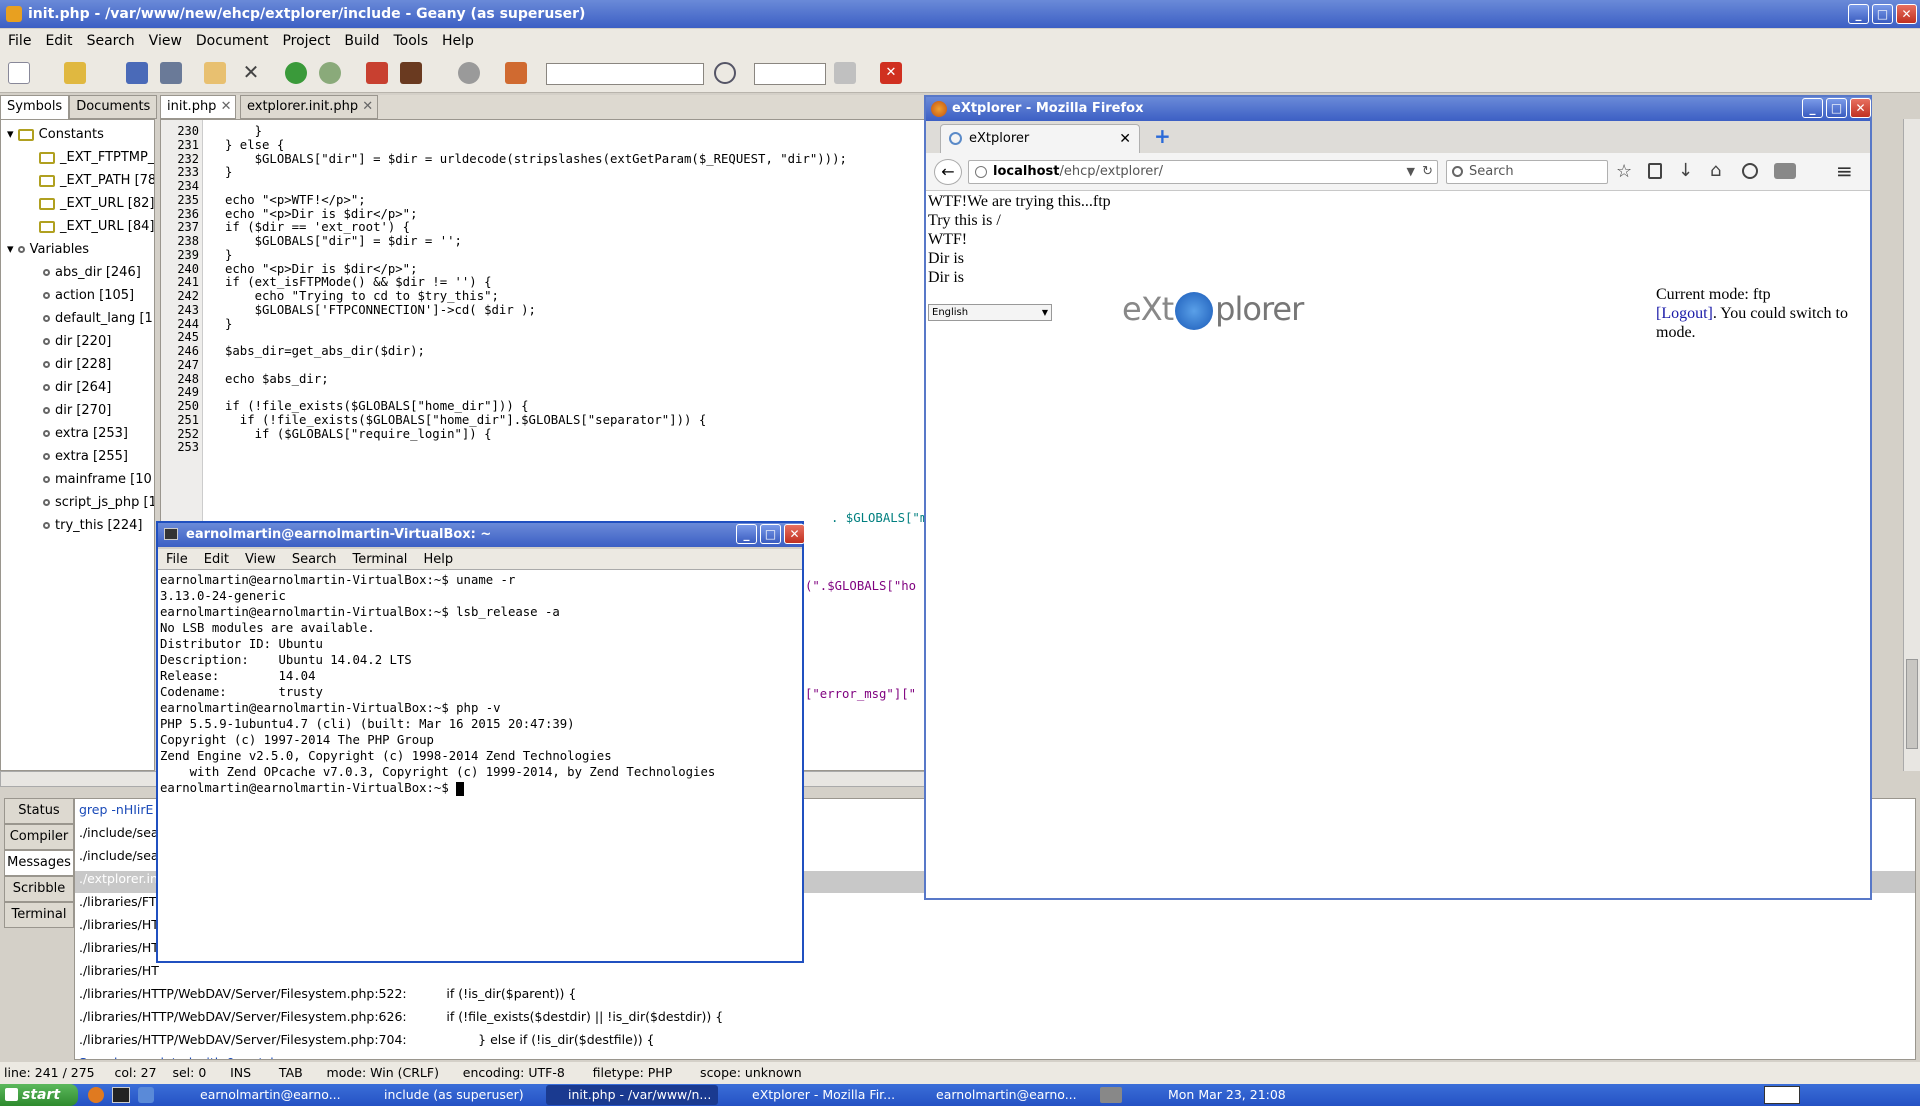  I want to click on revert-icon, so click(215, 73).